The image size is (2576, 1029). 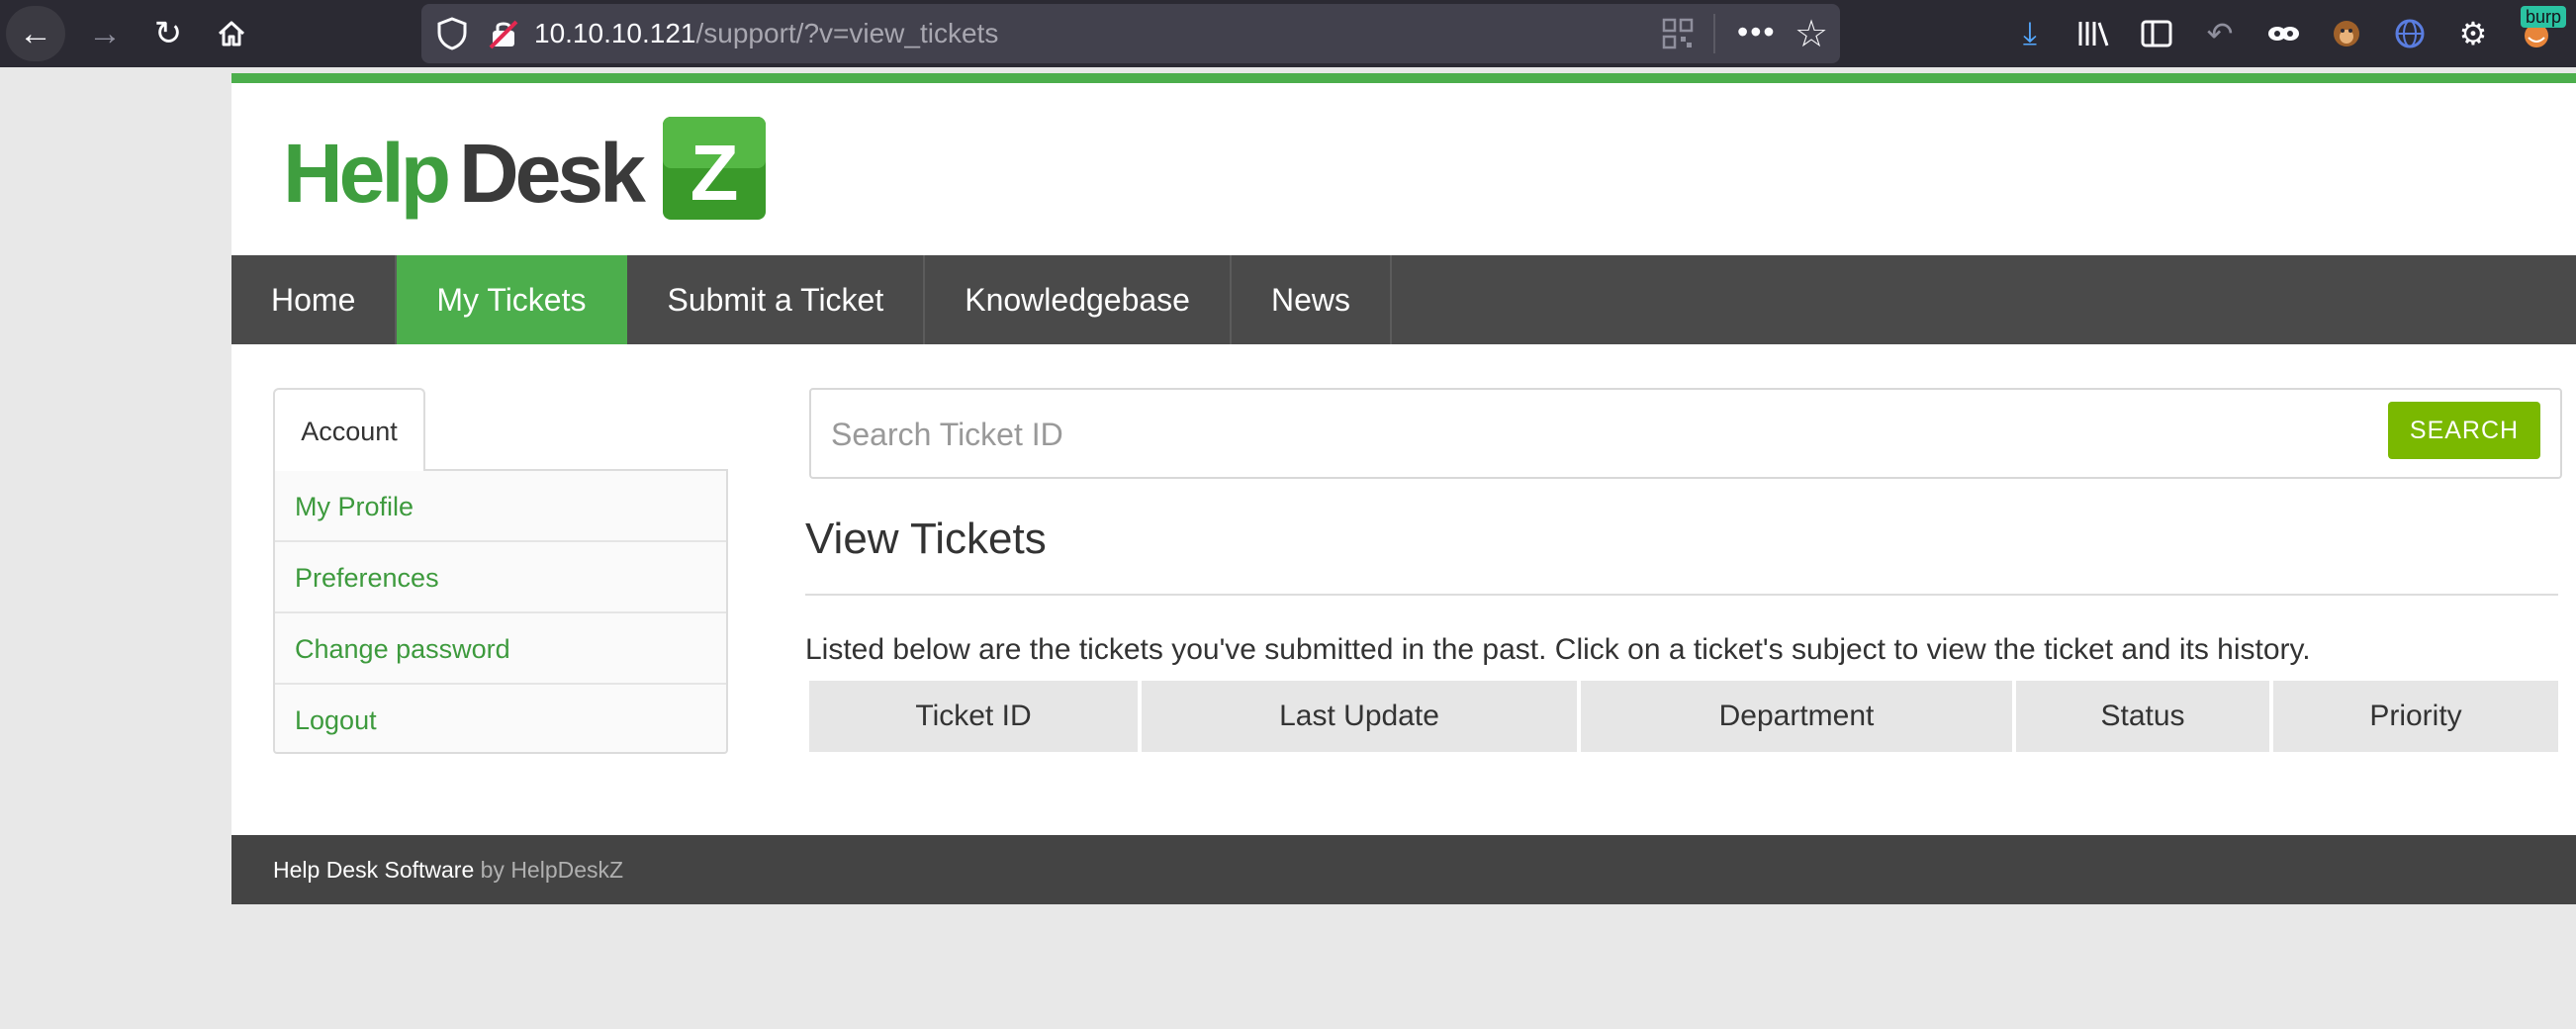 I want to click on sidebar-toggle-icon, so click(x=2156, y=33).